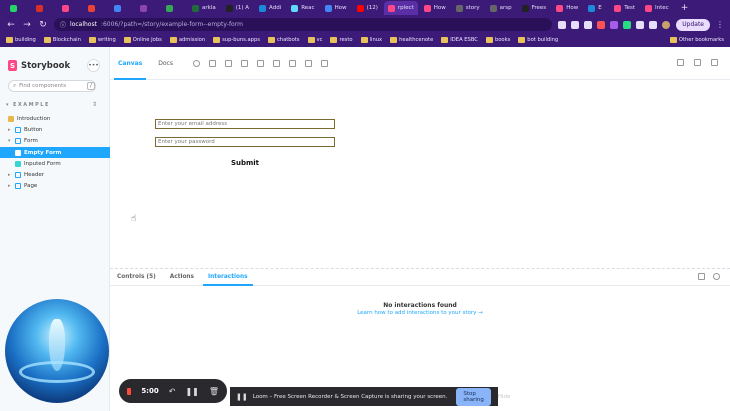 Image resolution: width=730 pixels, height=411 pixels. I want to click on hide-button: Hide, so click(504, 397).